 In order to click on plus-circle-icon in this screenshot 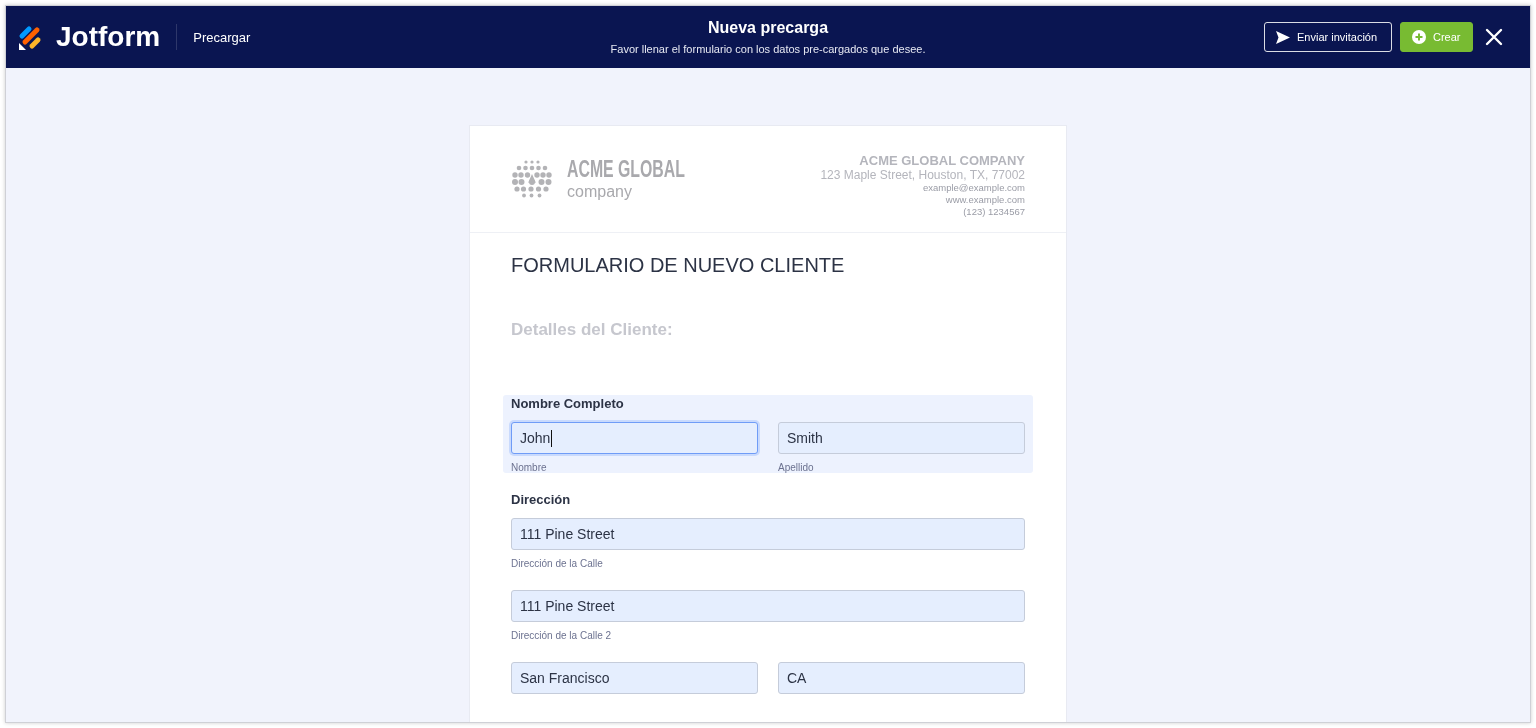, I will do `click(1419, 37)`.